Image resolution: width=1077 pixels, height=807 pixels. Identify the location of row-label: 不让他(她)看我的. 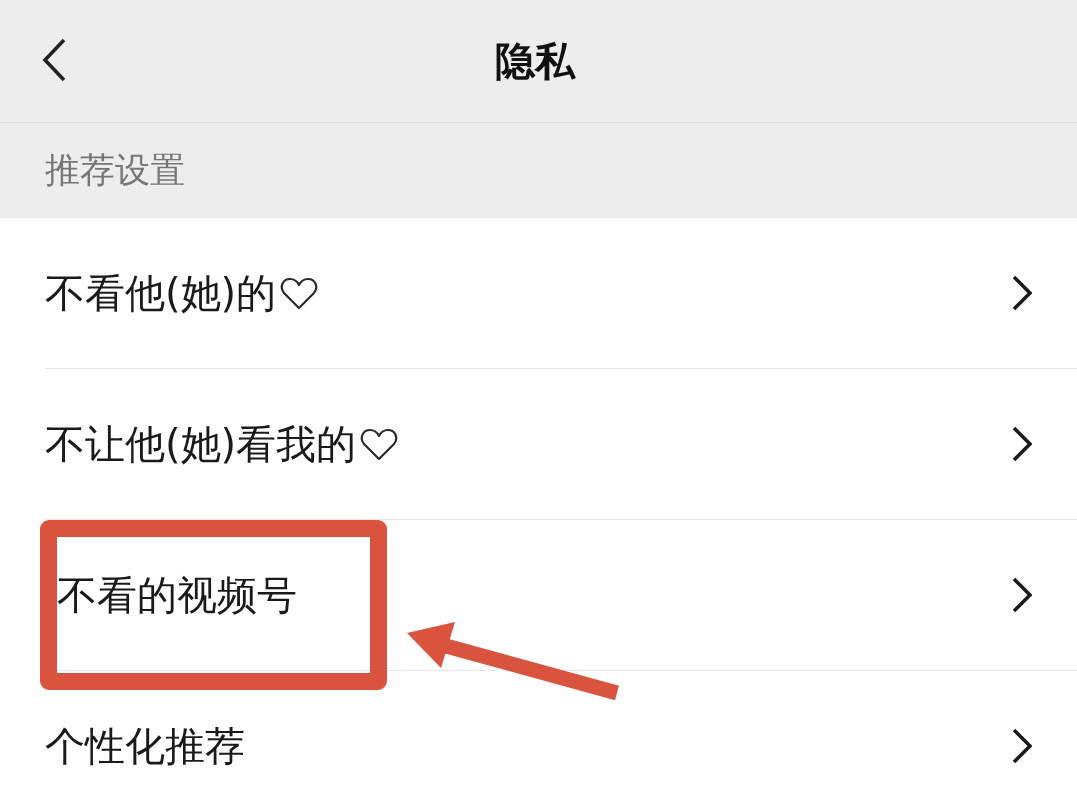
(201, 444).